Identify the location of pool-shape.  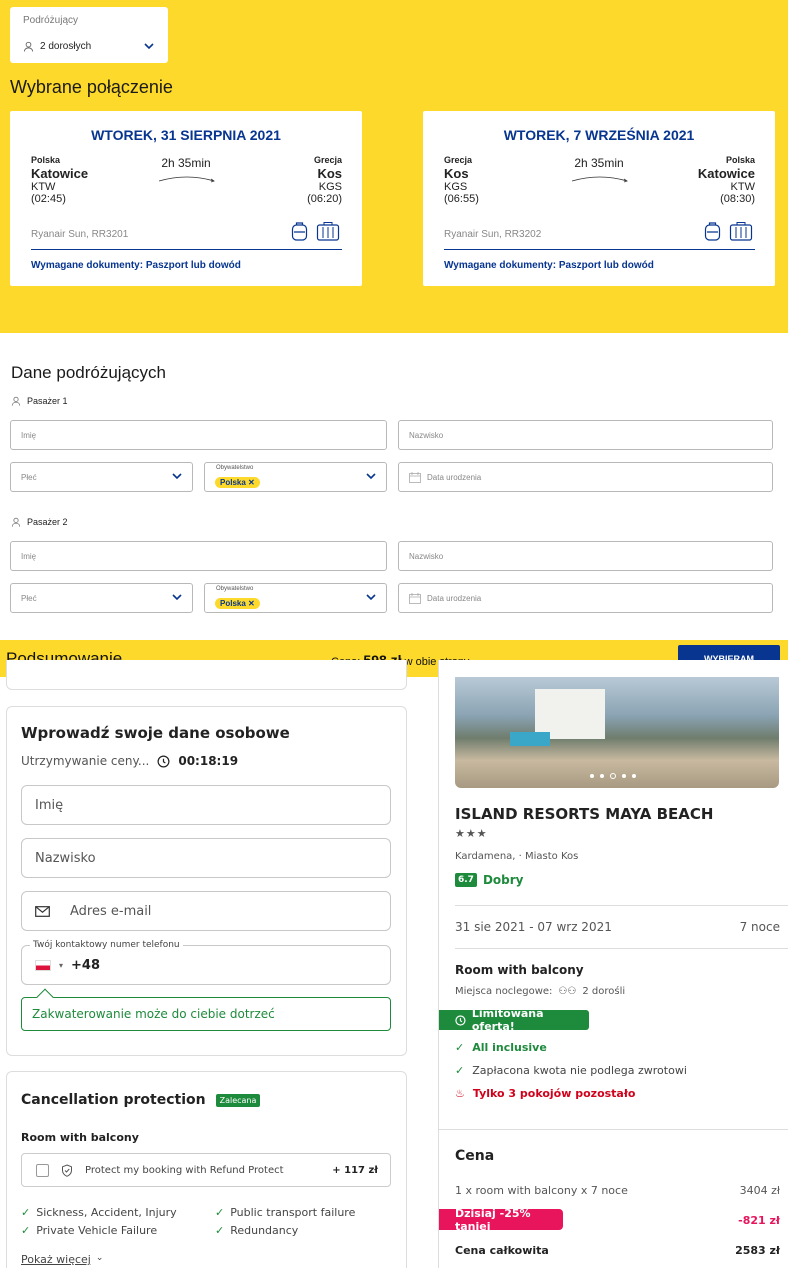
(530, 739).